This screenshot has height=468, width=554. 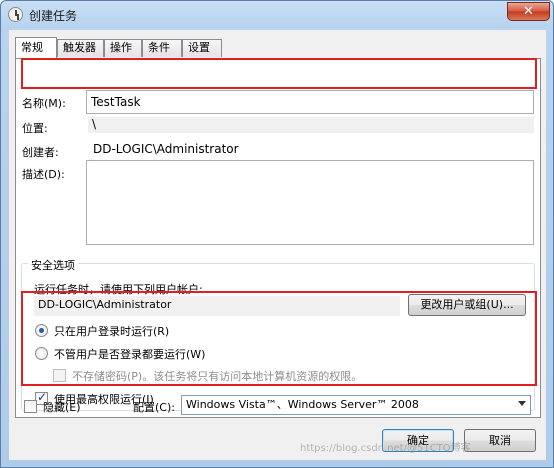 I want to click on hidden-label: 隐藏(E), so click(x=62, y=407).